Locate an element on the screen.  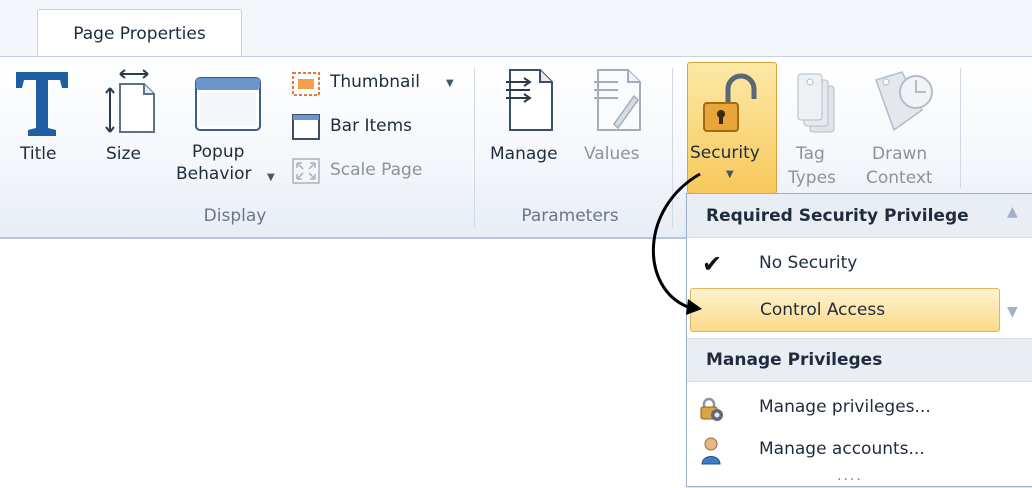
manage-parameters-button: Manage is located at coordinates (531, 124).